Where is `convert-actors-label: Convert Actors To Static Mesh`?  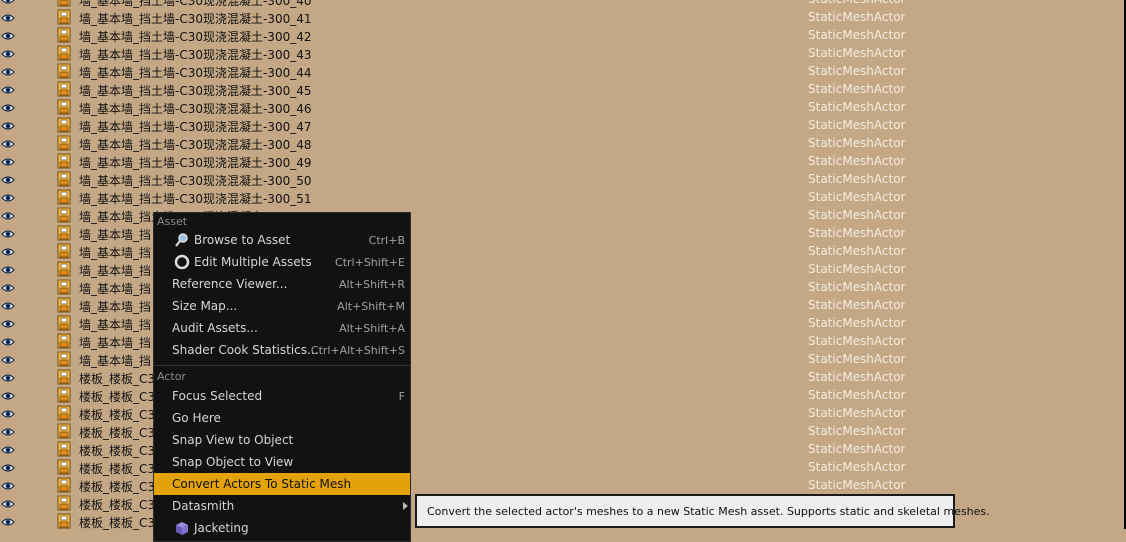
convert-actors-label: Convert Actors To Static Mesh is located at coordinates (262, 484).